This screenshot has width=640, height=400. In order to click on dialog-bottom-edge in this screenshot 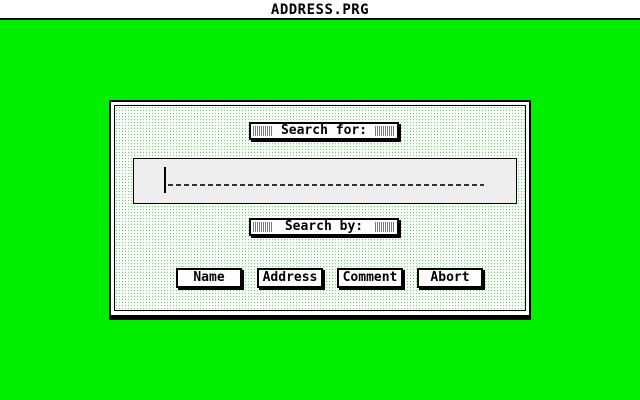, I will do `click(320, 316)`.